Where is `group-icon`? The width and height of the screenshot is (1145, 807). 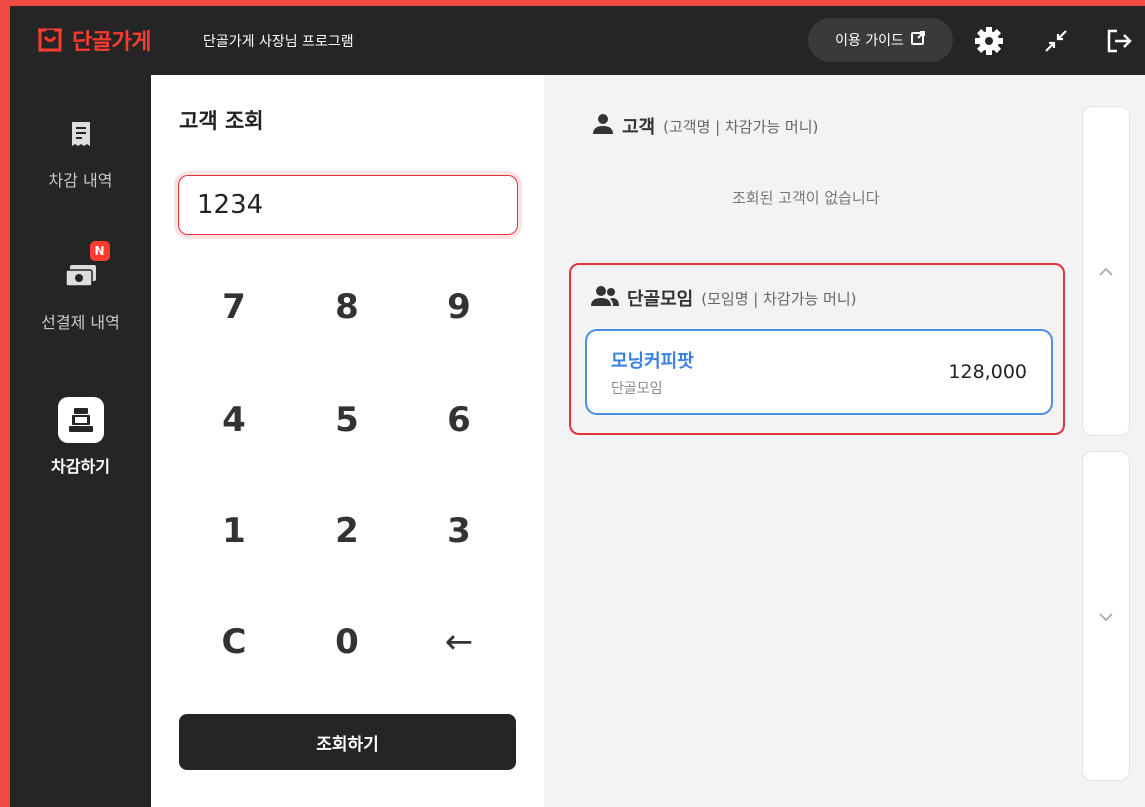 group-icon is located at coordinates (605, 298).